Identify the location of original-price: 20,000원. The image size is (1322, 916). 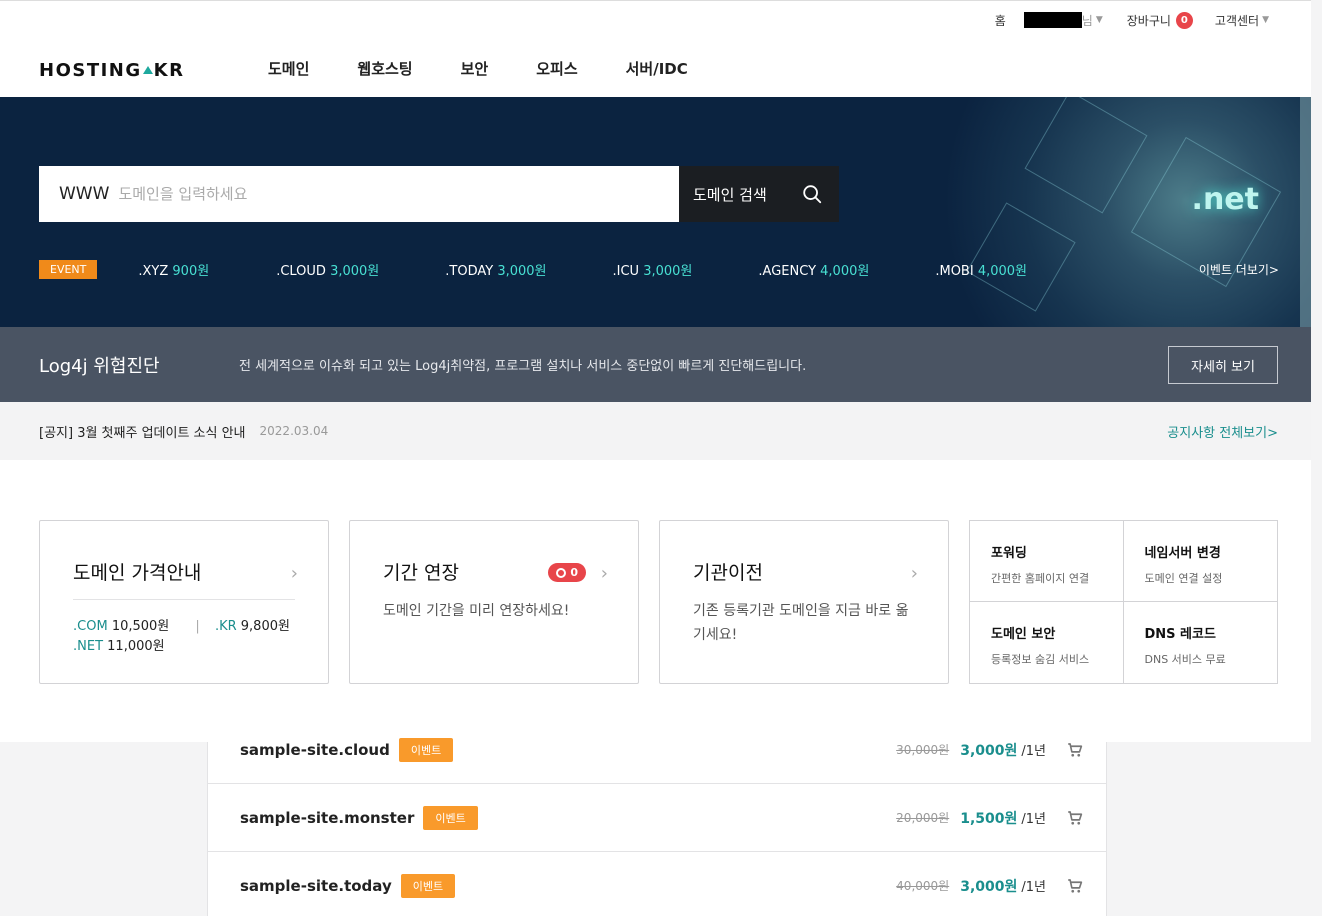
(923, 818).